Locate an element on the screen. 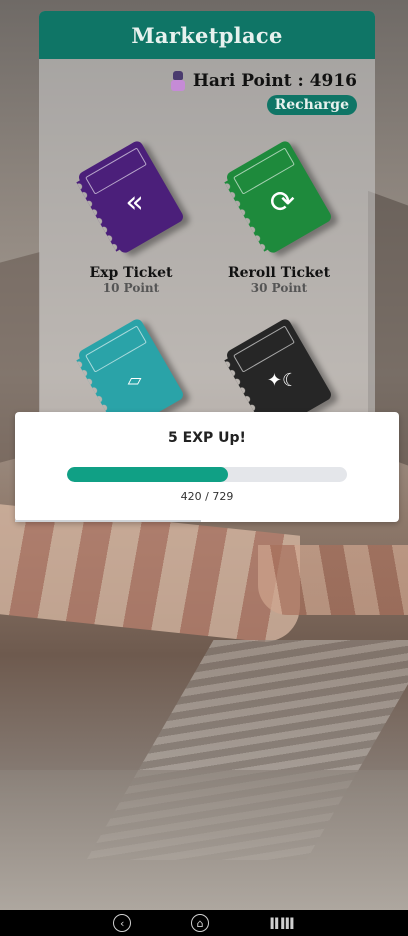 The image size is (408, 936). ticket-card-exp: « Exp Ticket 10 Point is located at coordinates (131, 217).